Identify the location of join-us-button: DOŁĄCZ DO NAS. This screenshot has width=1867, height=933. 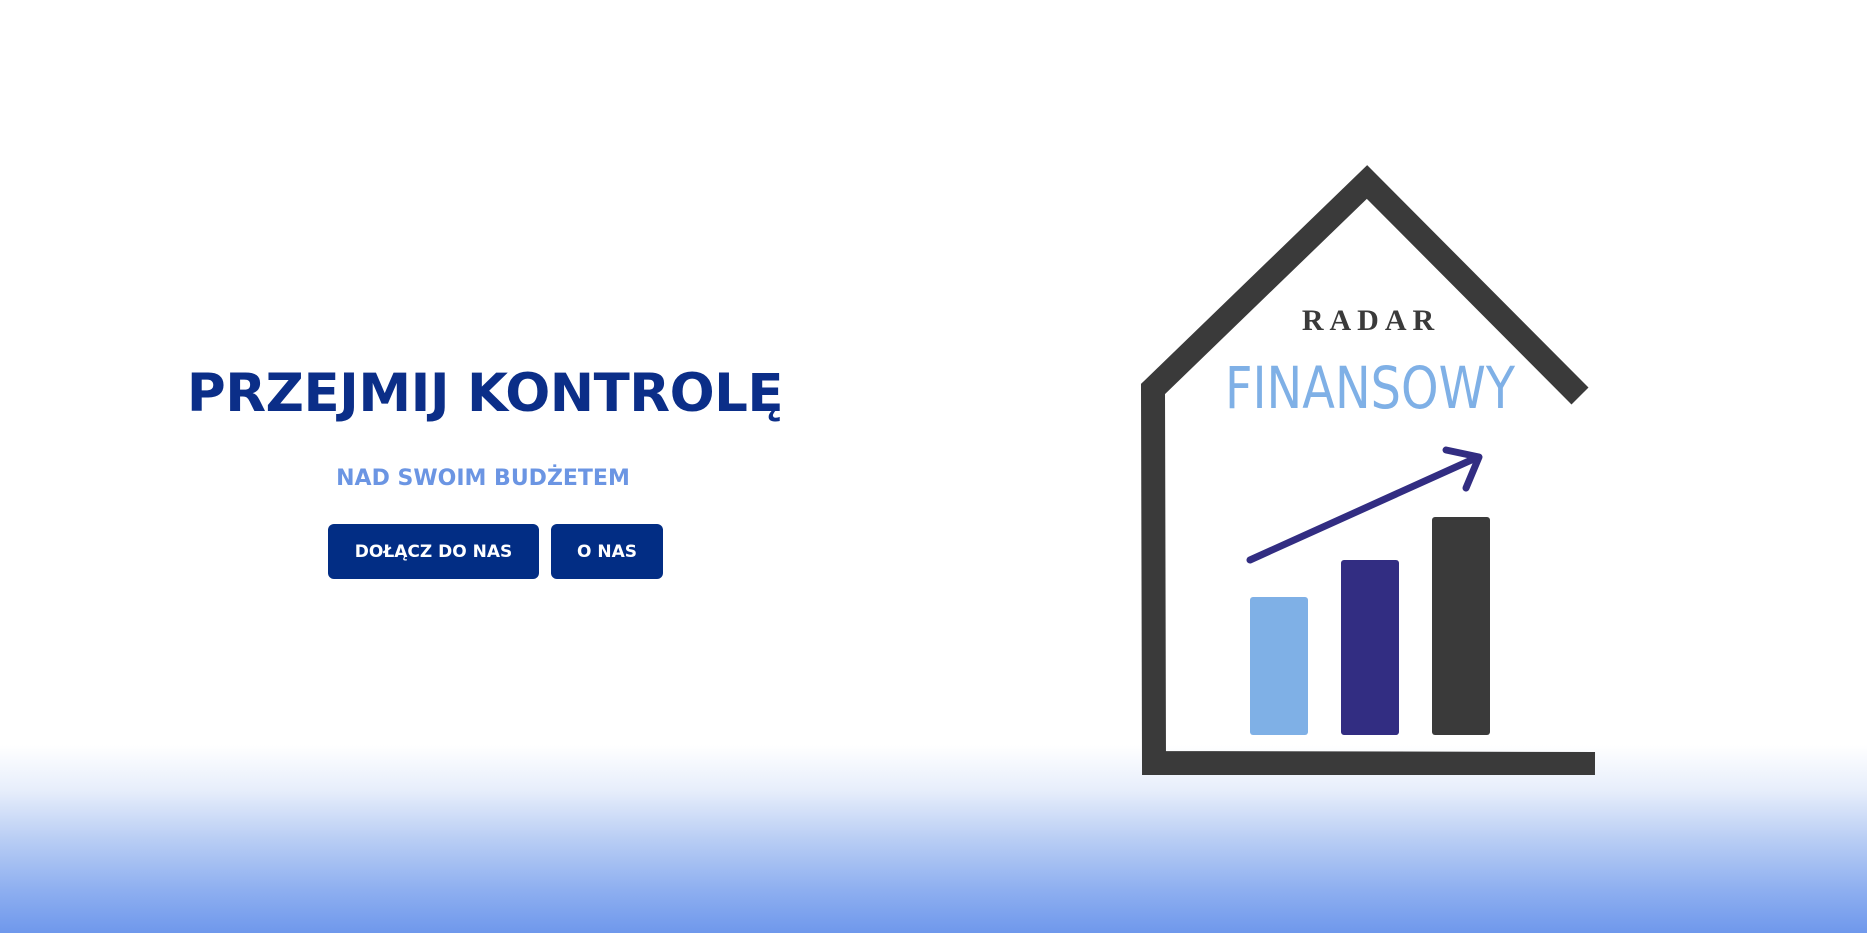
(433, 551).